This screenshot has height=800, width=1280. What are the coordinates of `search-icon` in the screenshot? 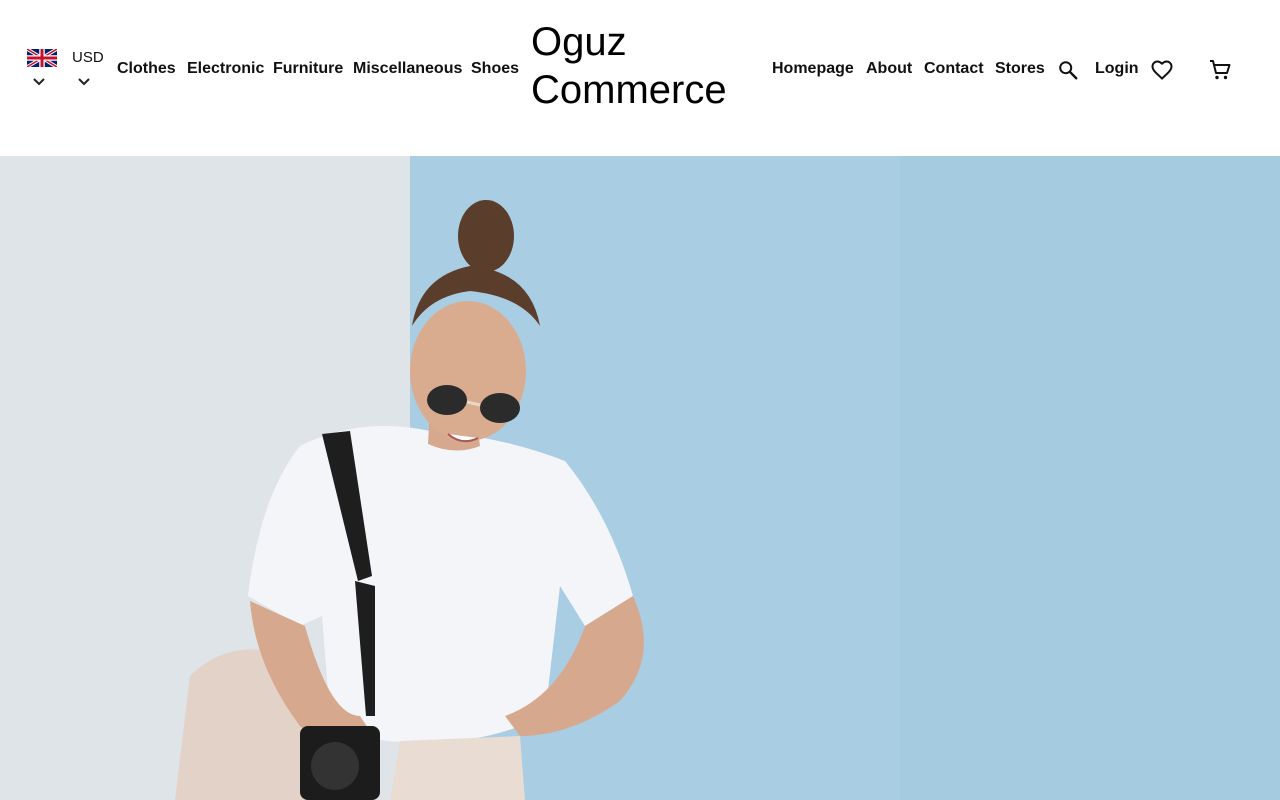 It's located at (1068, 70).